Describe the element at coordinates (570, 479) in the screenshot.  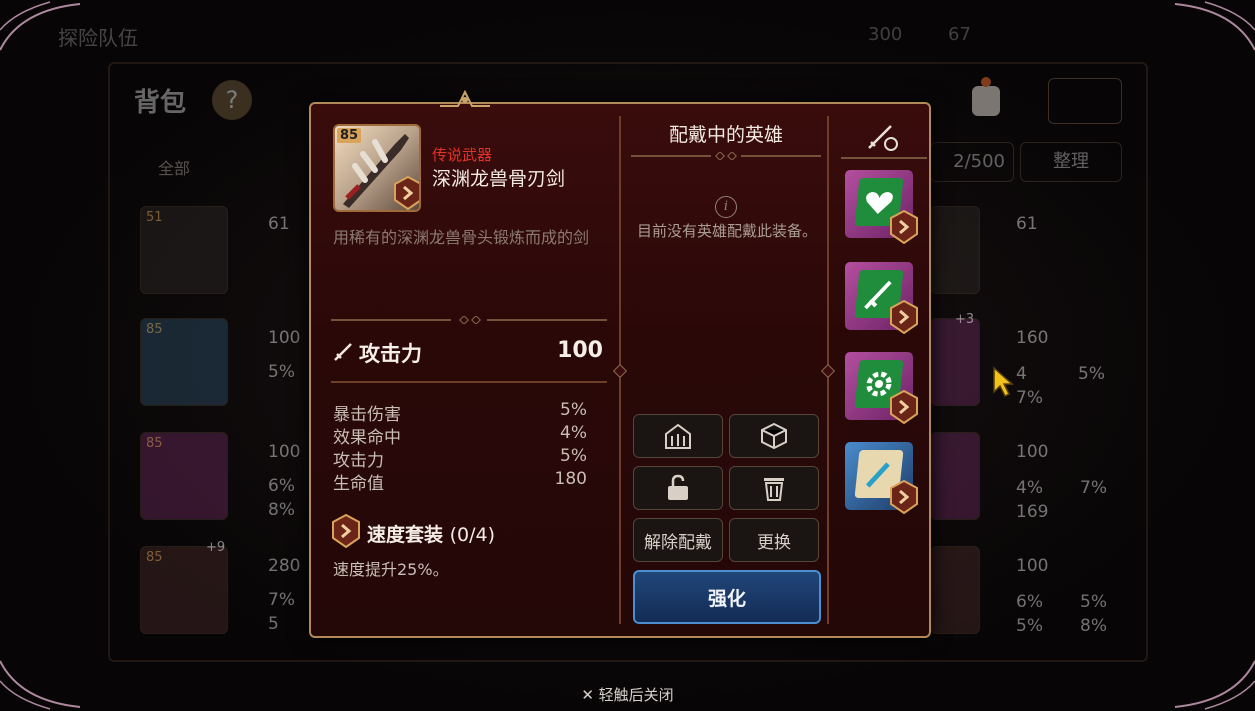
I see `sub-stat-value: 180` at that location.